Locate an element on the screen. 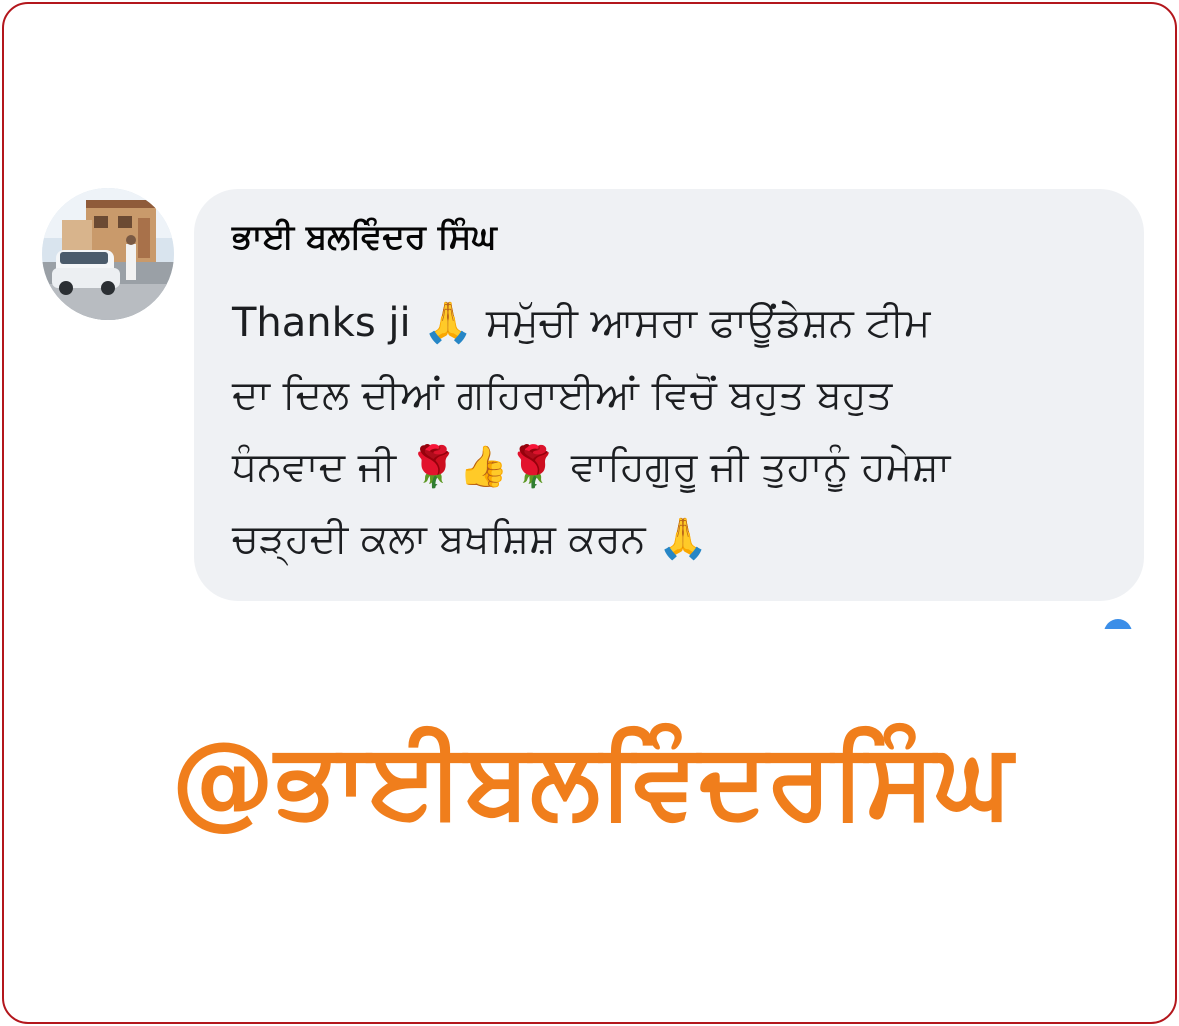 Image resolution: width=1179 pixels, height=1026 pixels. message-line: ਧੰਨਵਾਦ ਜੀ 🌹👍🌹 ਵਾਹਿਗੁਰੂ ਜੀ ਤੁਹਾਨੂੰ ਹਮੇਸ਼ਾ is located at coordinates (591, 467).